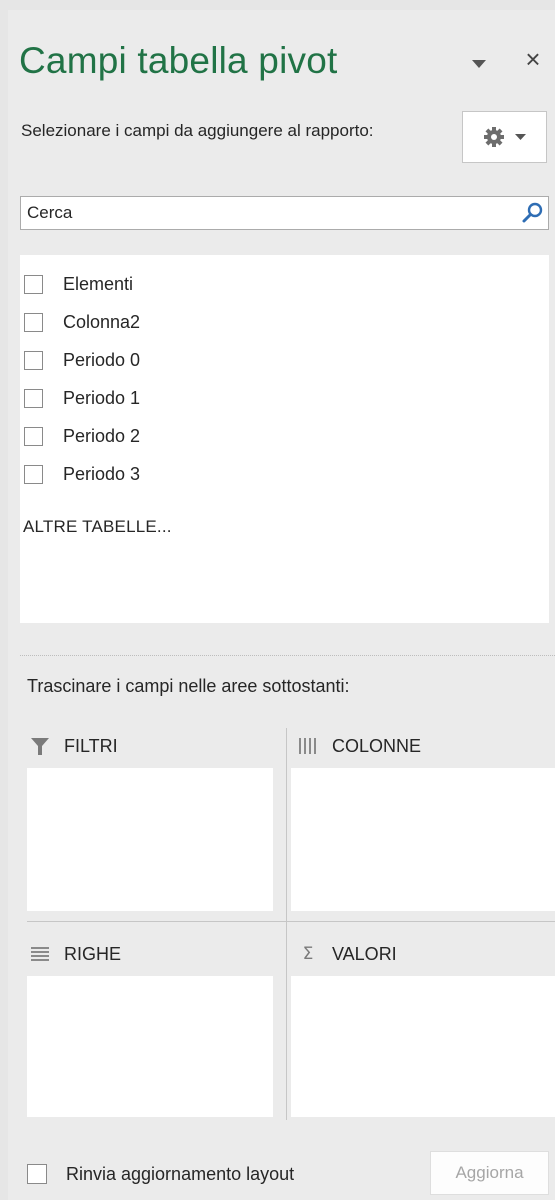 The width and height of the screenshot is (555, 1200). I want to click on rows-area-header: RIGHE, so click(75, 954).